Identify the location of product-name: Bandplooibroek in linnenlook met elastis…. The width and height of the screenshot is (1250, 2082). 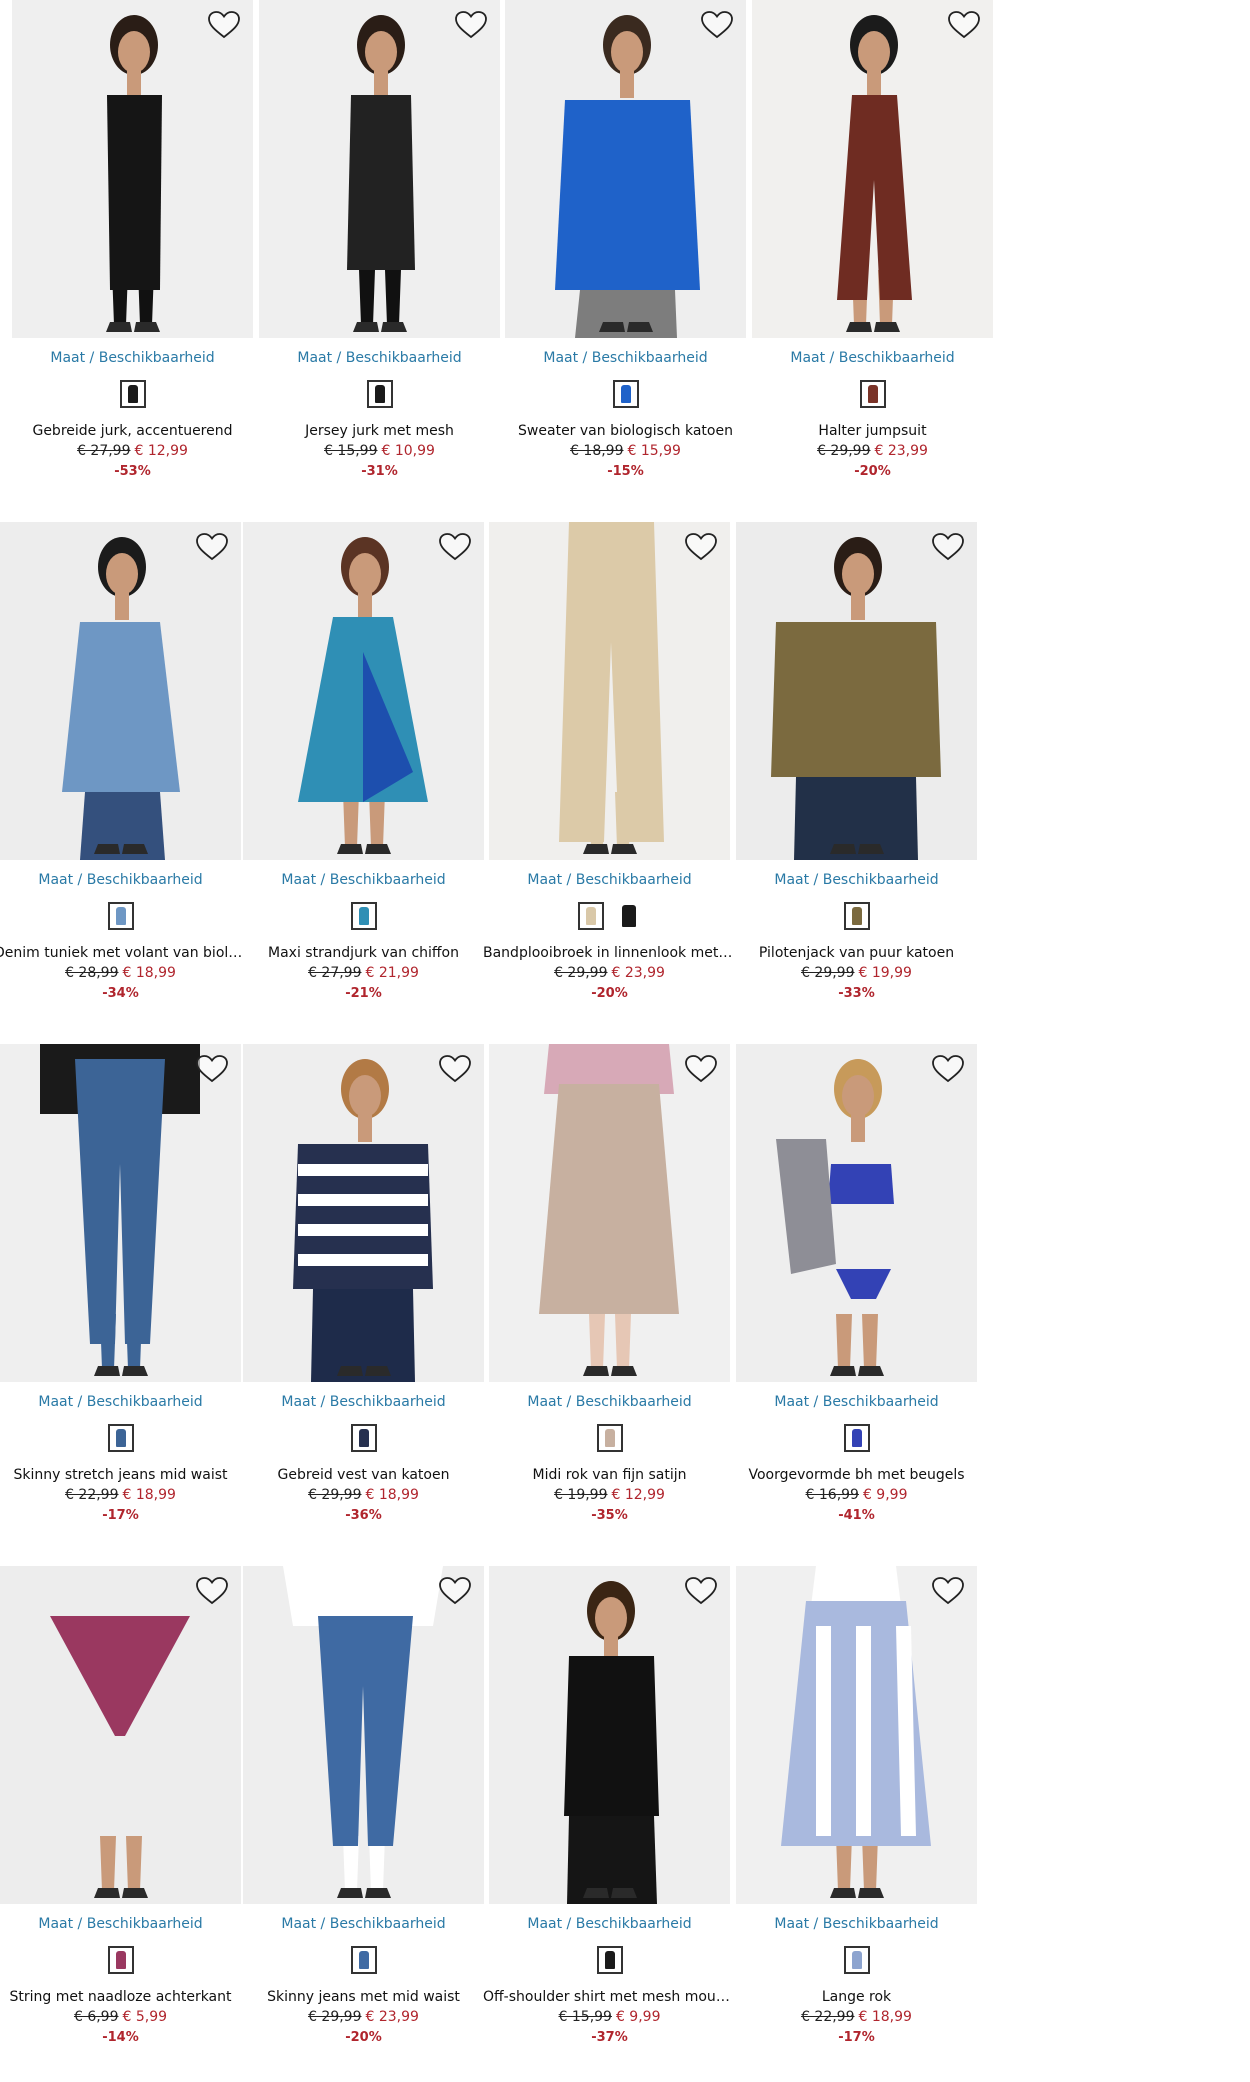
(609, 953).